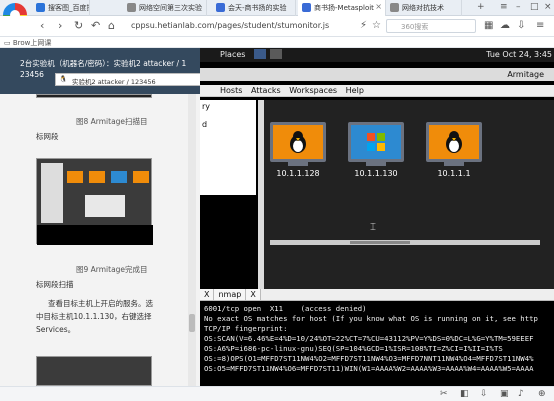 The image size is (554, 401). Describe the element at coordinates (378, 6) in the screenshot. I see `close-icon: ×` at that location.